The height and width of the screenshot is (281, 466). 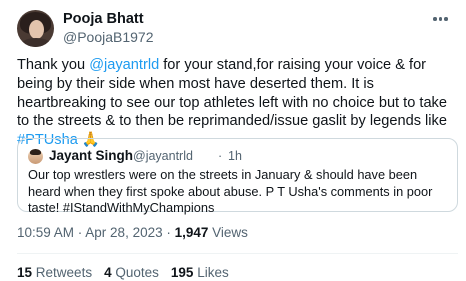 I want to click on more-options-icon, so click(x=442, y=19).